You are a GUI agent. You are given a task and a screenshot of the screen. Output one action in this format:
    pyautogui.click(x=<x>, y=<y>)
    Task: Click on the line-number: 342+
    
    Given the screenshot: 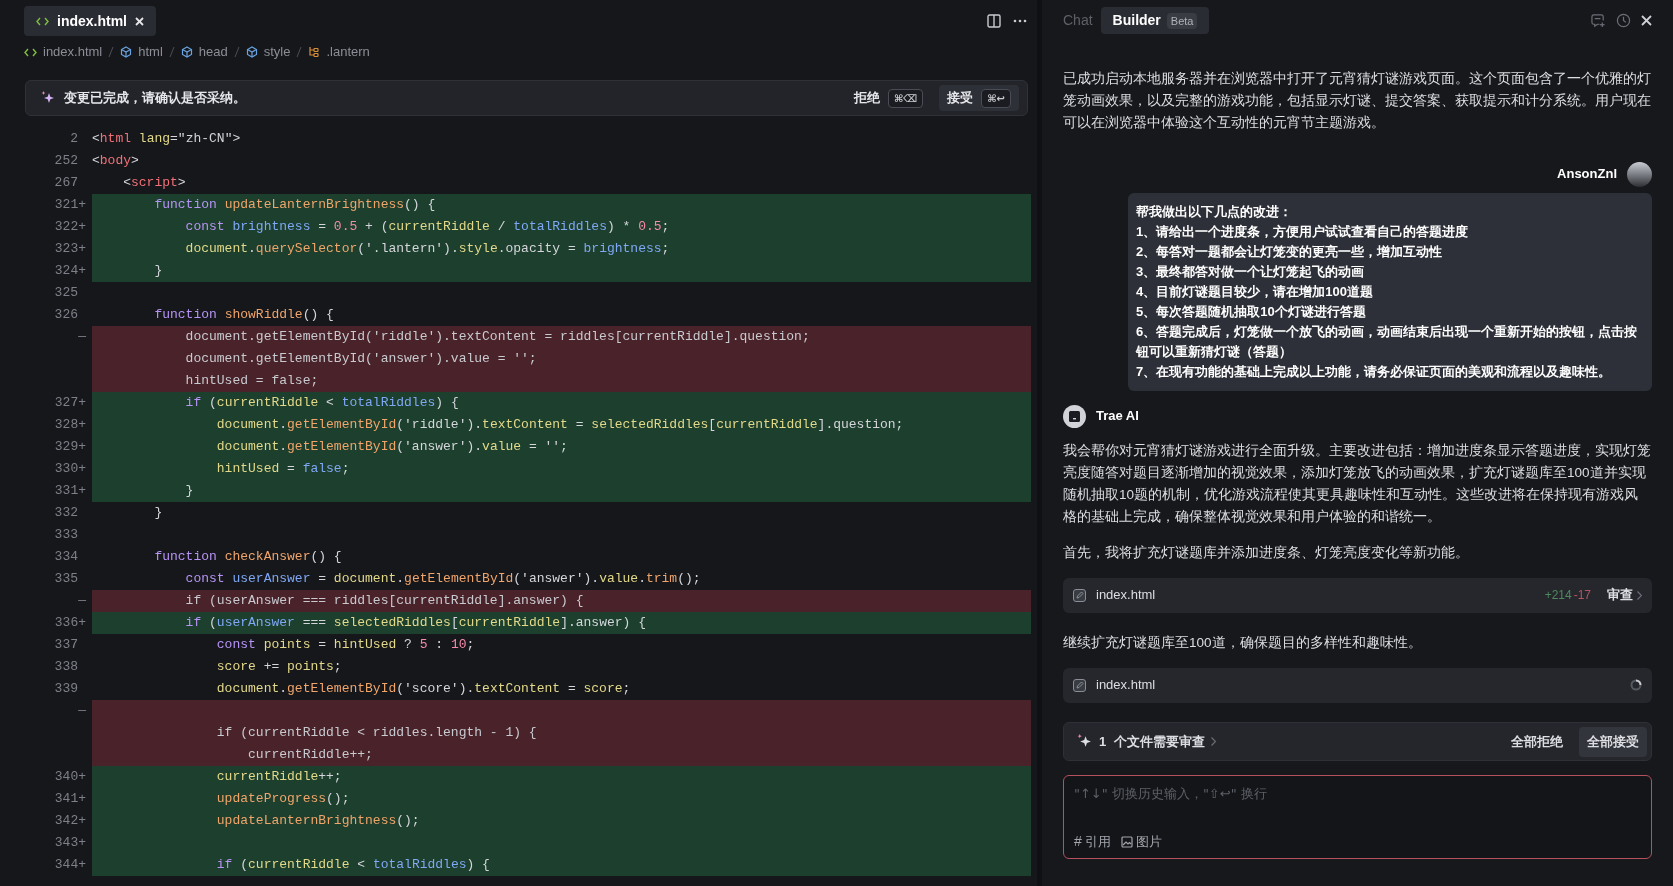 What is the action you would take?
    pyautogui.click(x=70, y=821)
    